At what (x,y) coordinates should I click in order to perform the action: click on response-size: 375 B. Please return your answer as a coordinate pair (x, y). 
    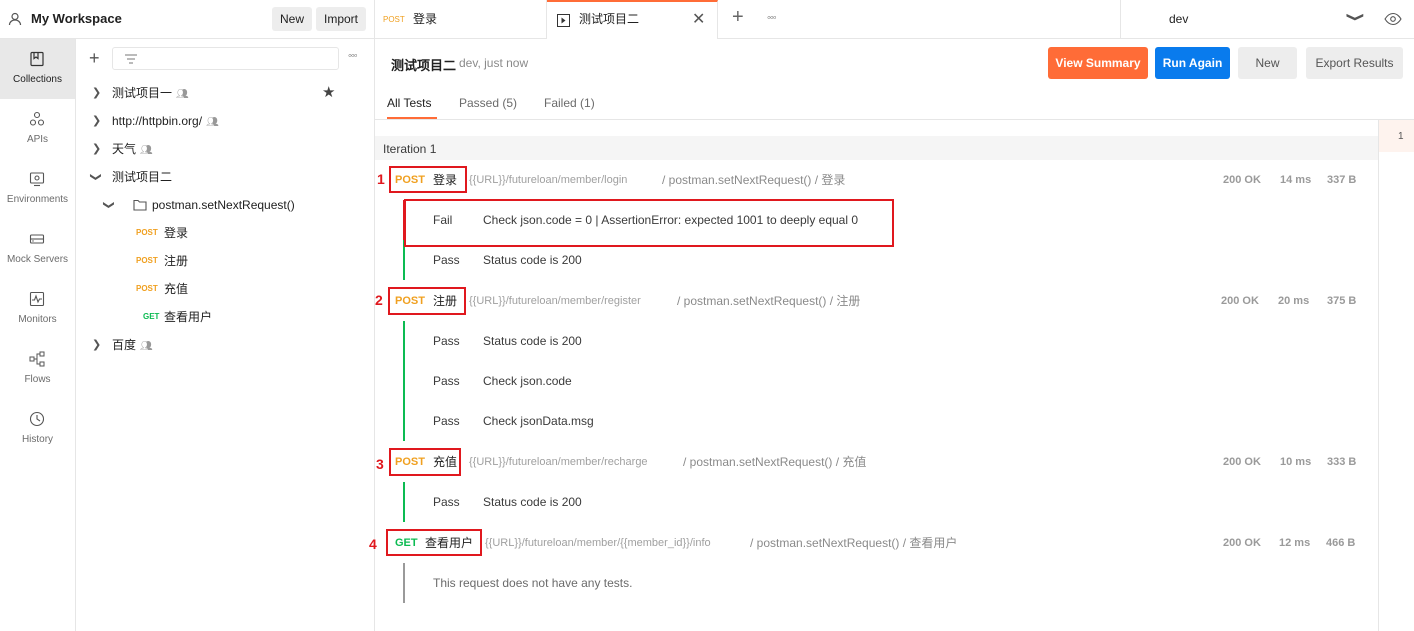
    Looking at the image, I should click on (1342, 301).